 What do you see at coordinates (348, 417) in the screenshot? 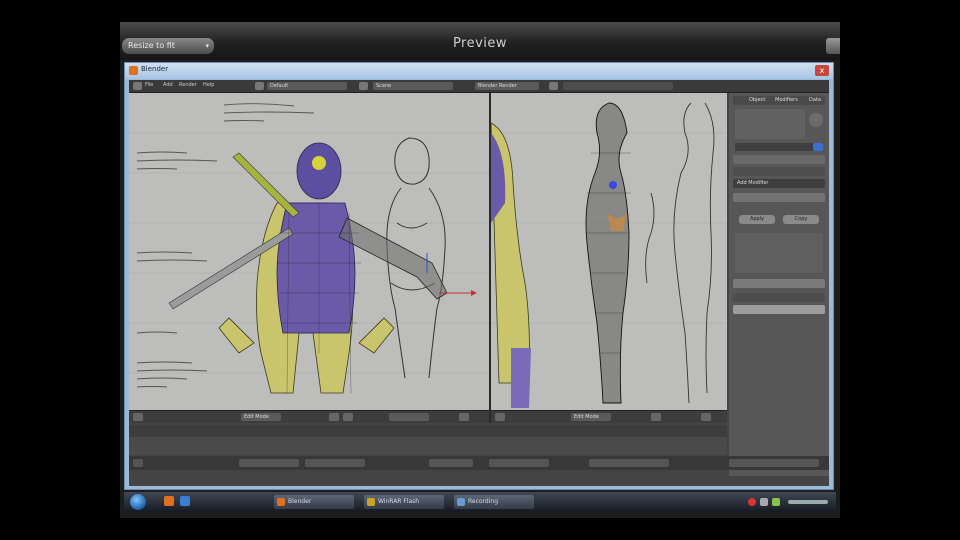
I see `snap-icon` at bounding box center [348, 417].